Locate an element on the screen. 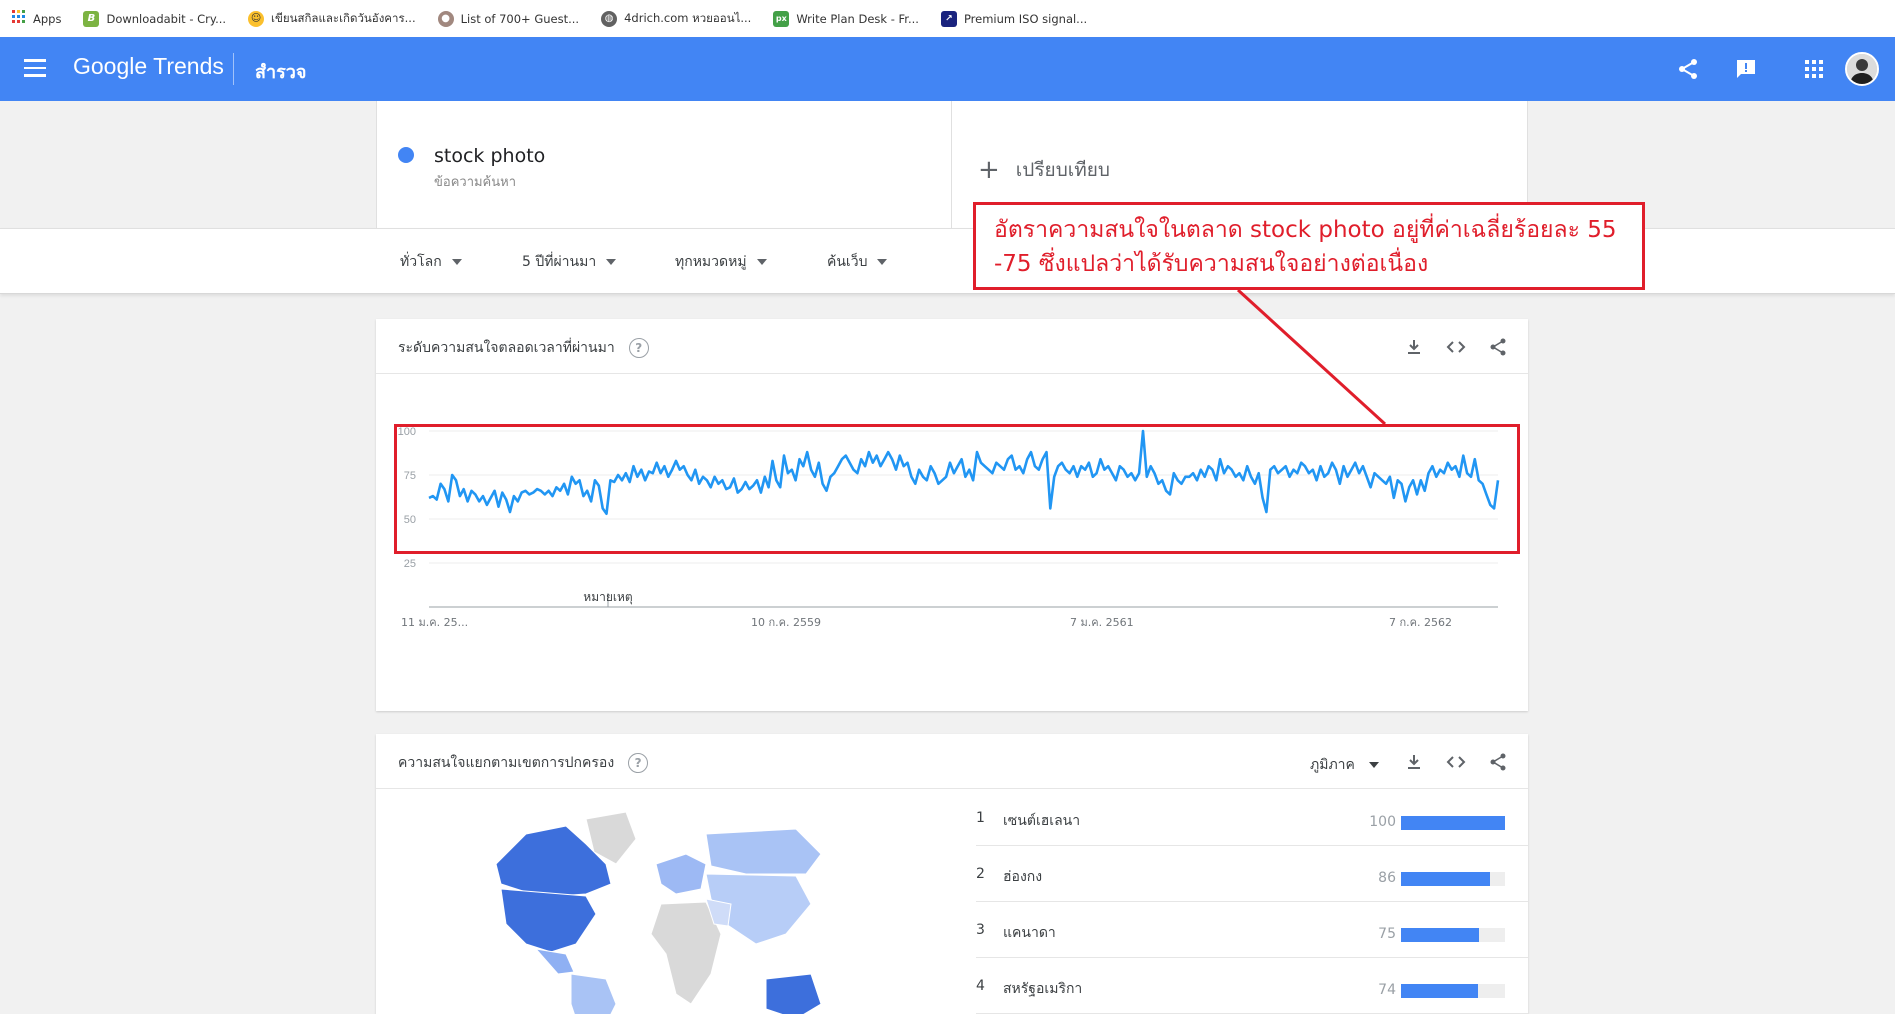  map-central-america is located at coordinates (554, 961).